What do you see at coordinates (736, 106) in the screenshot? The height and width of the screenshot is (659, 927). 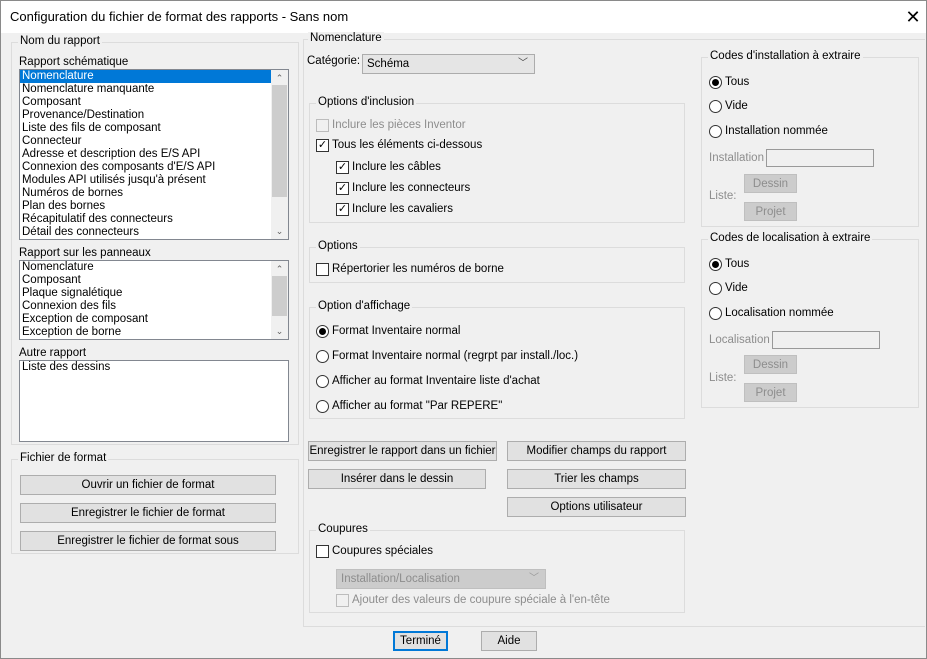 I see `install-empty-label: Vide` at bounding box center [736, 106].